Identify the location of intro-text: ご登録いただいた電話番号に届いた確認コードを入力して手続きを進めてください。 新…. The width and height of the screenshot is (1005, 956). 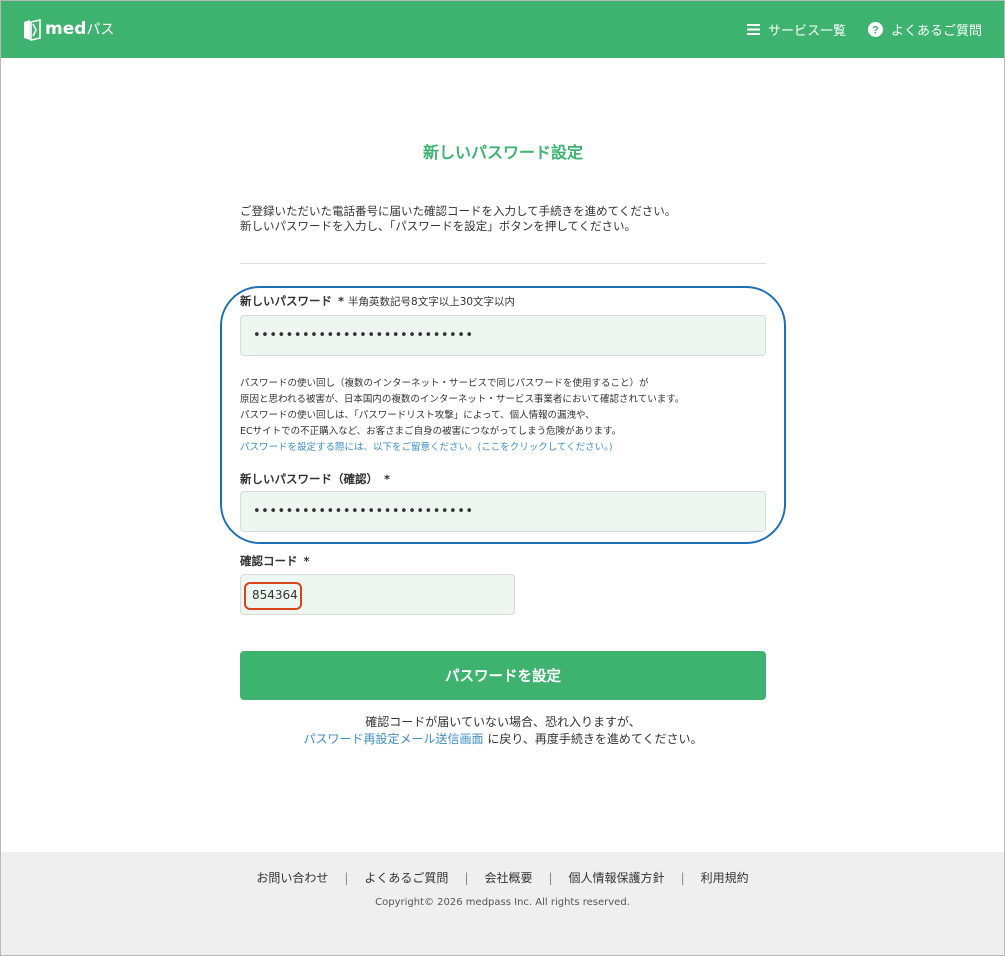
(503, 219).